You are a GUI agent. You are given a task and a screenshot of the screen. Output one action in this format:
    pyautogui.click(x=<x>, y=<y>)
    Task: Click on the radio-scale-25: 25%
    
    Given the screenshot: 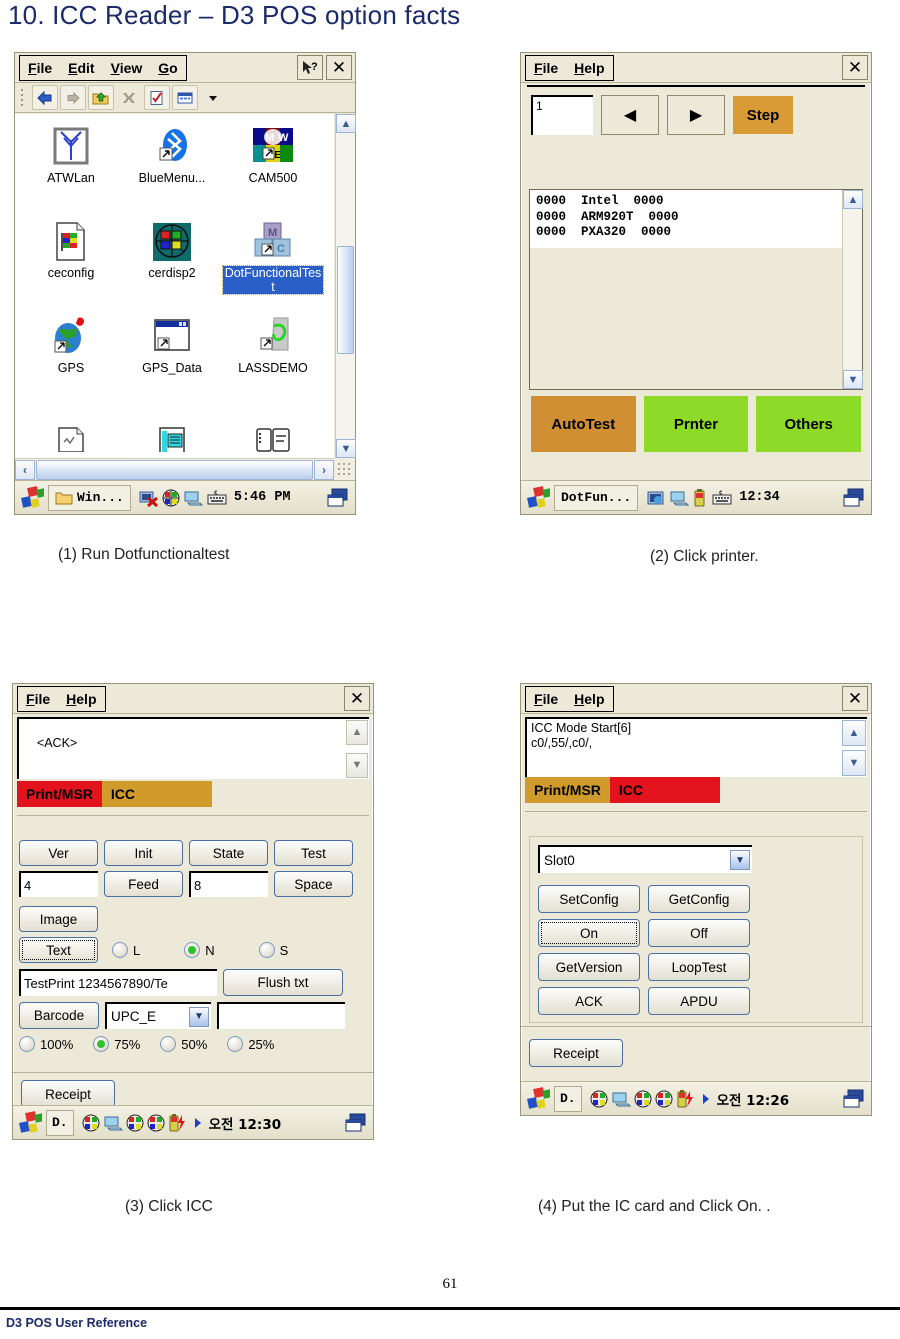 What is the action you would take?
    pyautogui.click(x=250, y=1044)
    